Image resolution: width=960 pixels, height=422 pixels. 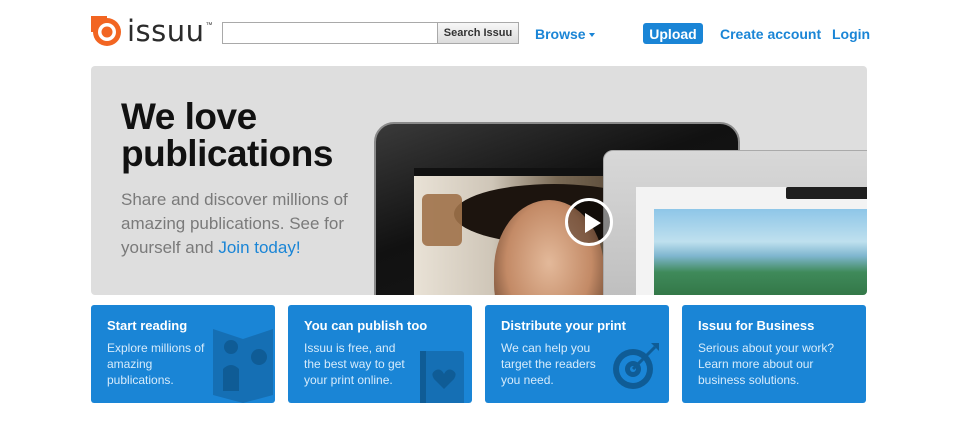 What do you see at coordinates (366, 325) in the screenshot?
I see `card-title: You can publish too` at bounding box center [366, 325].